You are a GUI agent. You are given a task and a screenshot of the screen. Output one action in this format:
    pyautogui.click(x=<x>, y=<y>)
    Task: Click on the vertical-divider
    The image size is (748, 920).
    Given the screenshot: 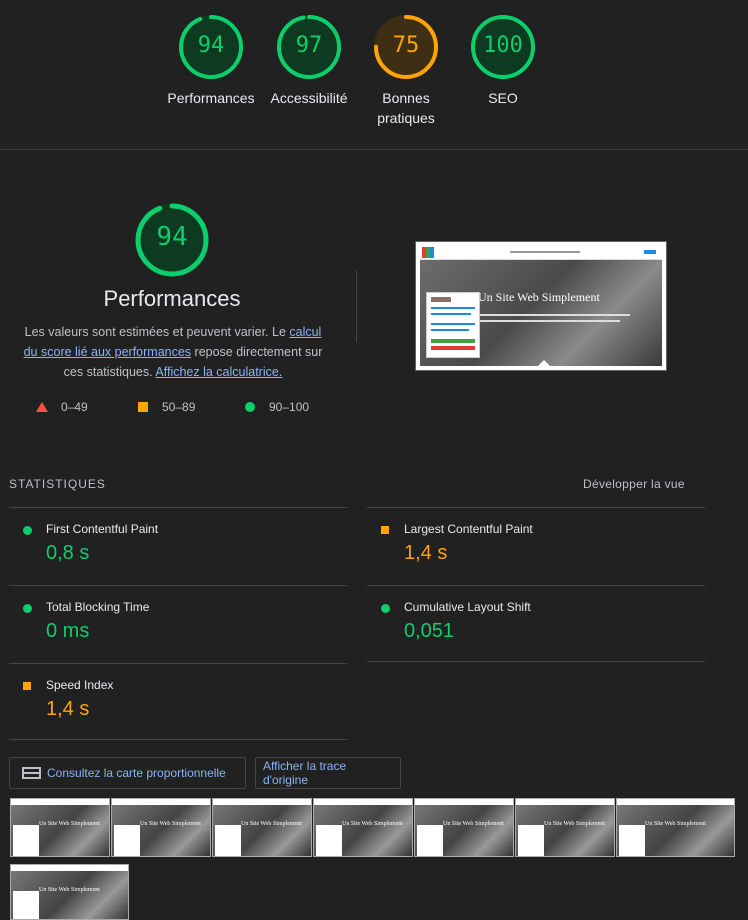 What is the action you would take?
    pyautogui.click(x=356, y=306)
    